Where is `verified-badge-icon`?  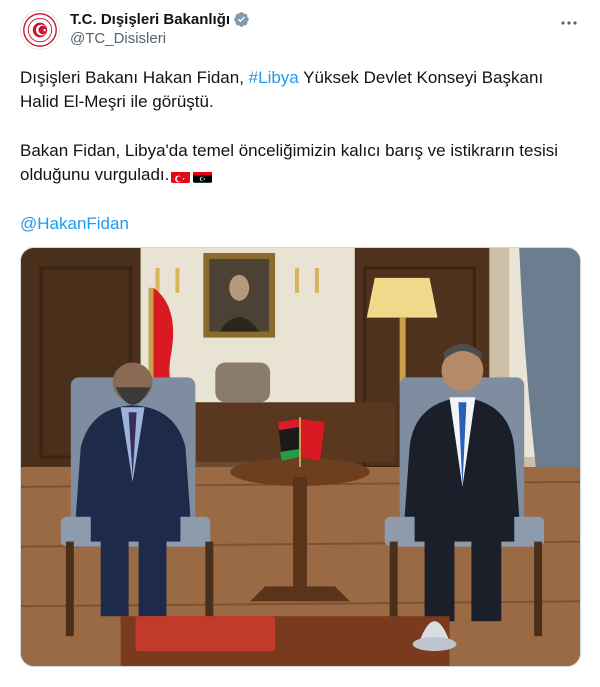 verified-badge-icon is located at coordinates (241, 19).